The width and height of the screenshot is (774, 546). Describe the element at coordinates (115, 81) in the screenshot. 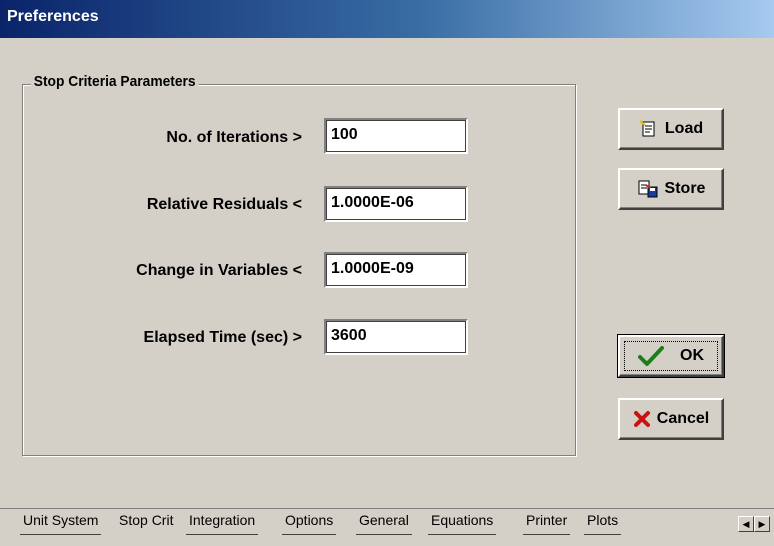

I see `group-title: Stop Criteria Parameters` at that location.